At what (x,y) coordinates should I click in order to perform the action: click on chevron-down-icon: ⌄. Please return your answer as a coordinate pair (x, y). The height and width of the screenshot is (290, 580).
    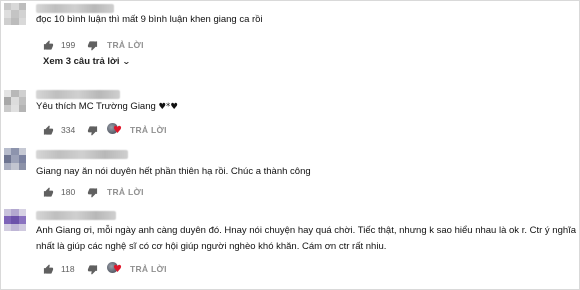
    Looking at the image, I should click on (127, 61).